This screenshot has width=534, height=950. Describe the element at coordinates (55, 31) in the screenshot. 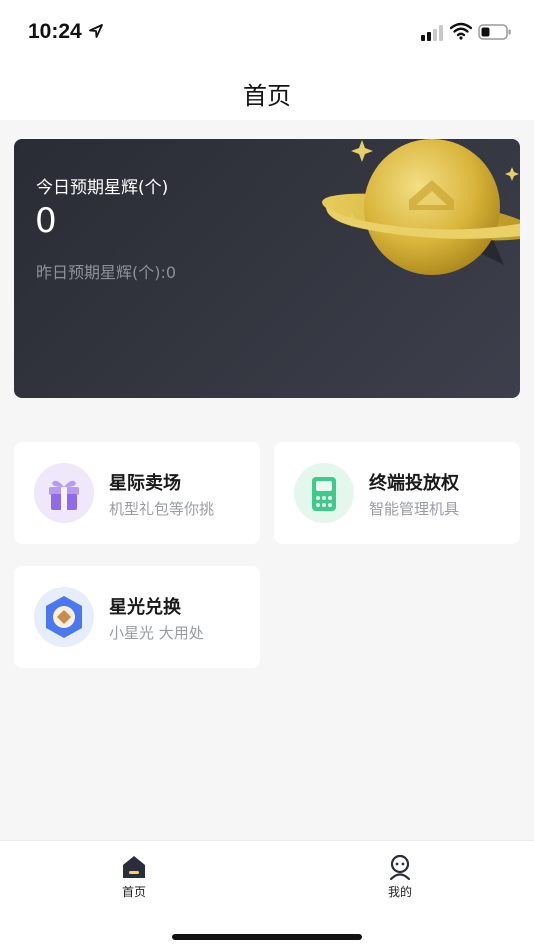

I see `status-time: 10:24` at that location.